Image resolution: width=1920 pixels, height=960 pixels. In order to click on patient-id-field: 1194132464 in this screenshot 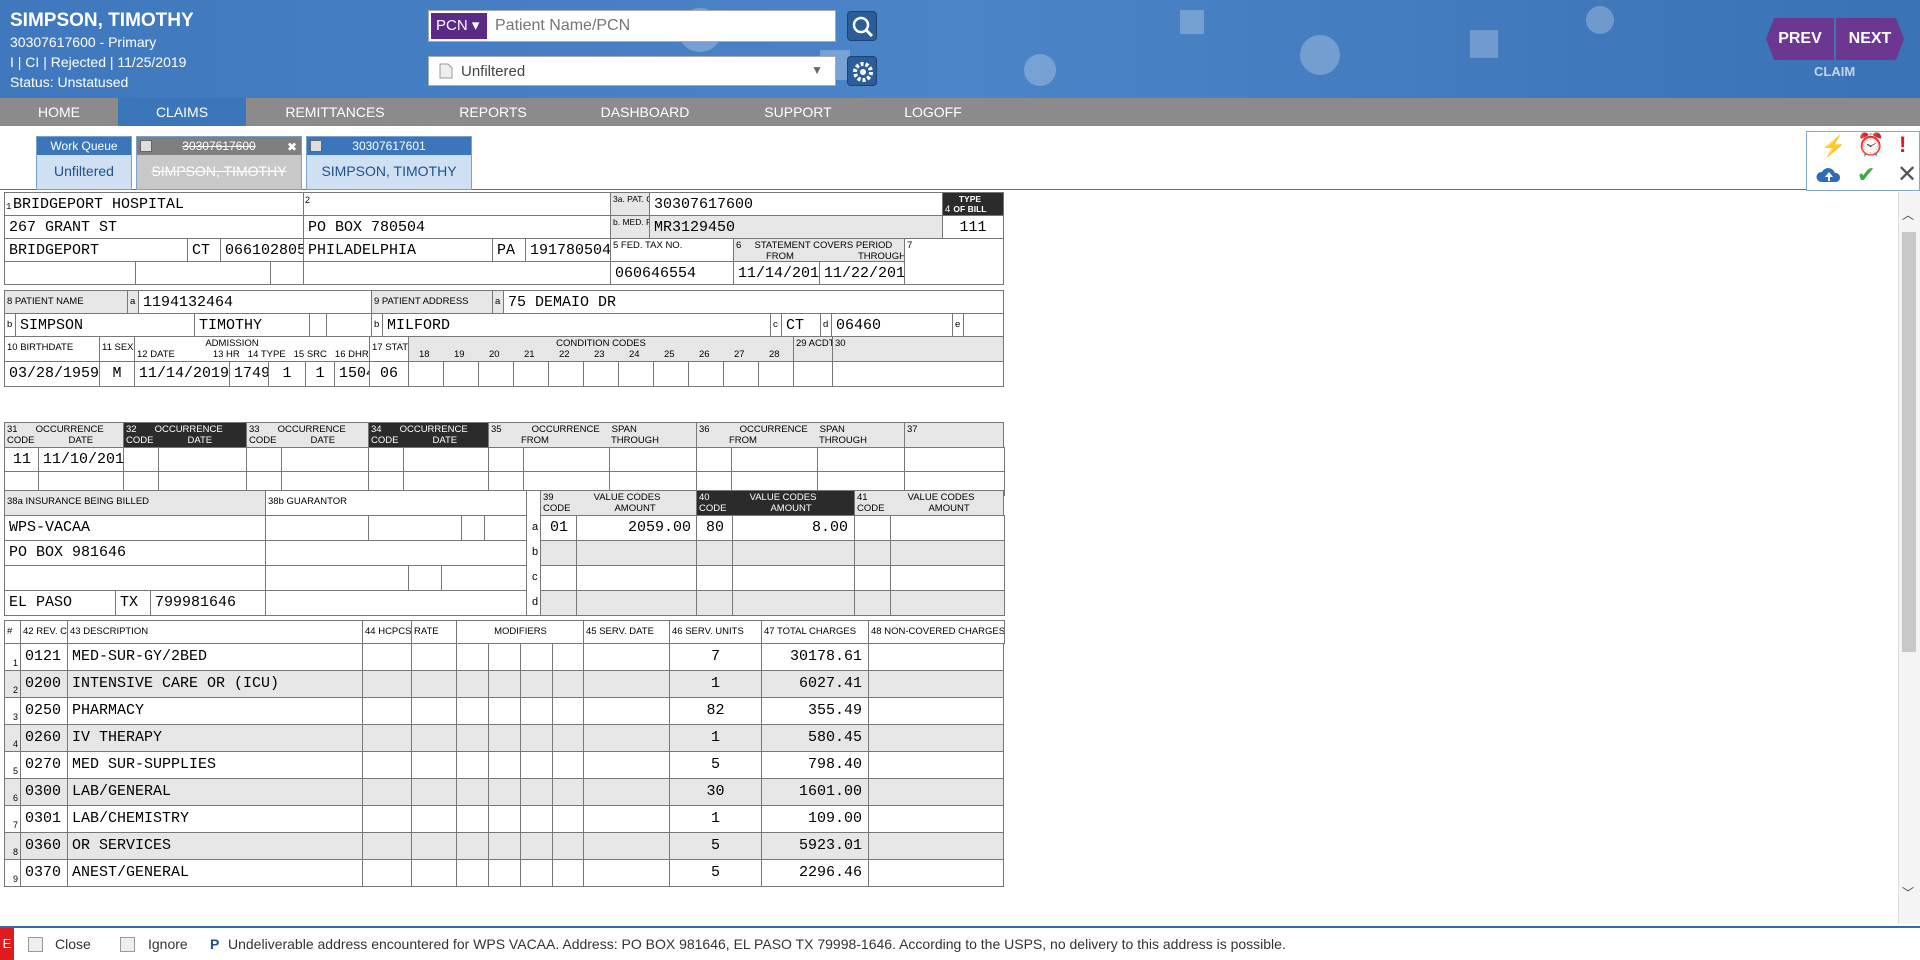, I will do `click(255, 302)`.